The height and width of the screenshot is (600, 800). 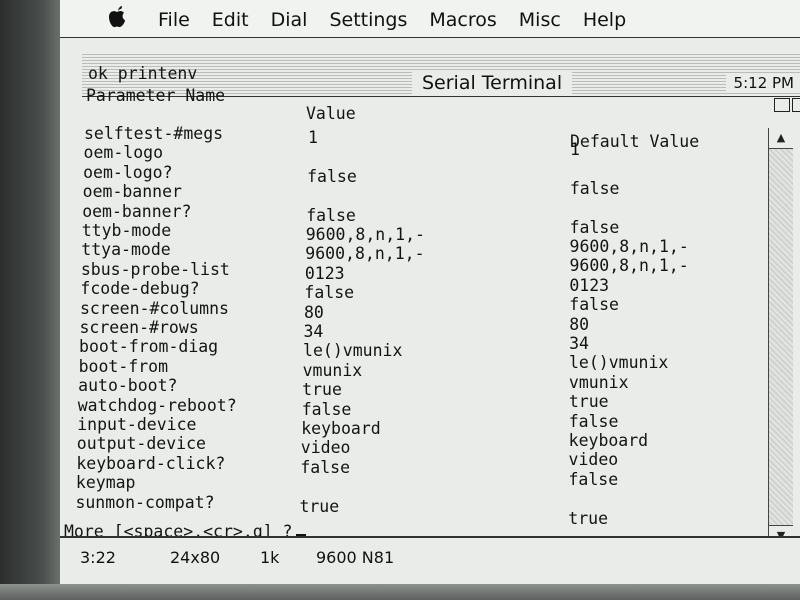 I want to click on menu-settings: Settings, so click(x=368, y=20).